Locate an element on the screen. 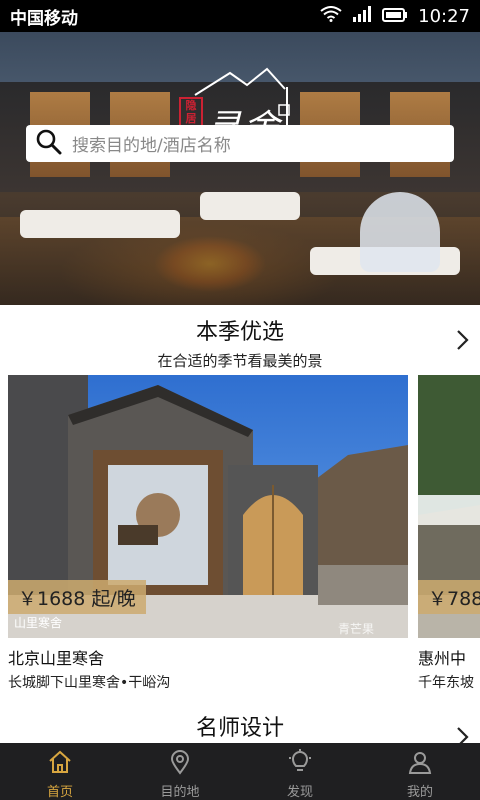  user-icon is located at coordinates (420, 764).